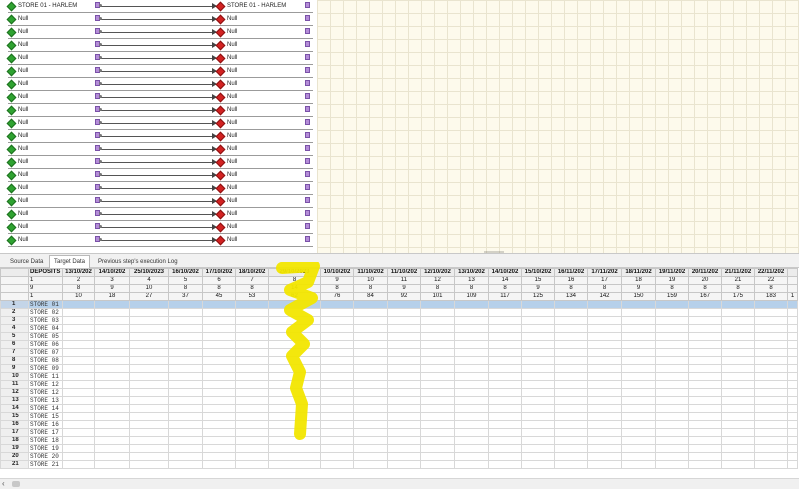 The height and width of the screenshot is (489, 799). Describe the element at coordinates (370, 296) in the screenshot. I see `column-header: 84` at that location.